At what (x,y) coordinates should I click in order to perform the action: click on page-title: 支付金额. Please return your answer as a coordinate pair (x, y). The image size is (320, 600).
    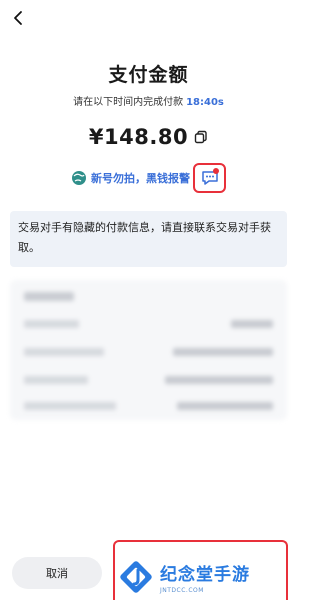
    Looking at the image, I should click on (148, 75).